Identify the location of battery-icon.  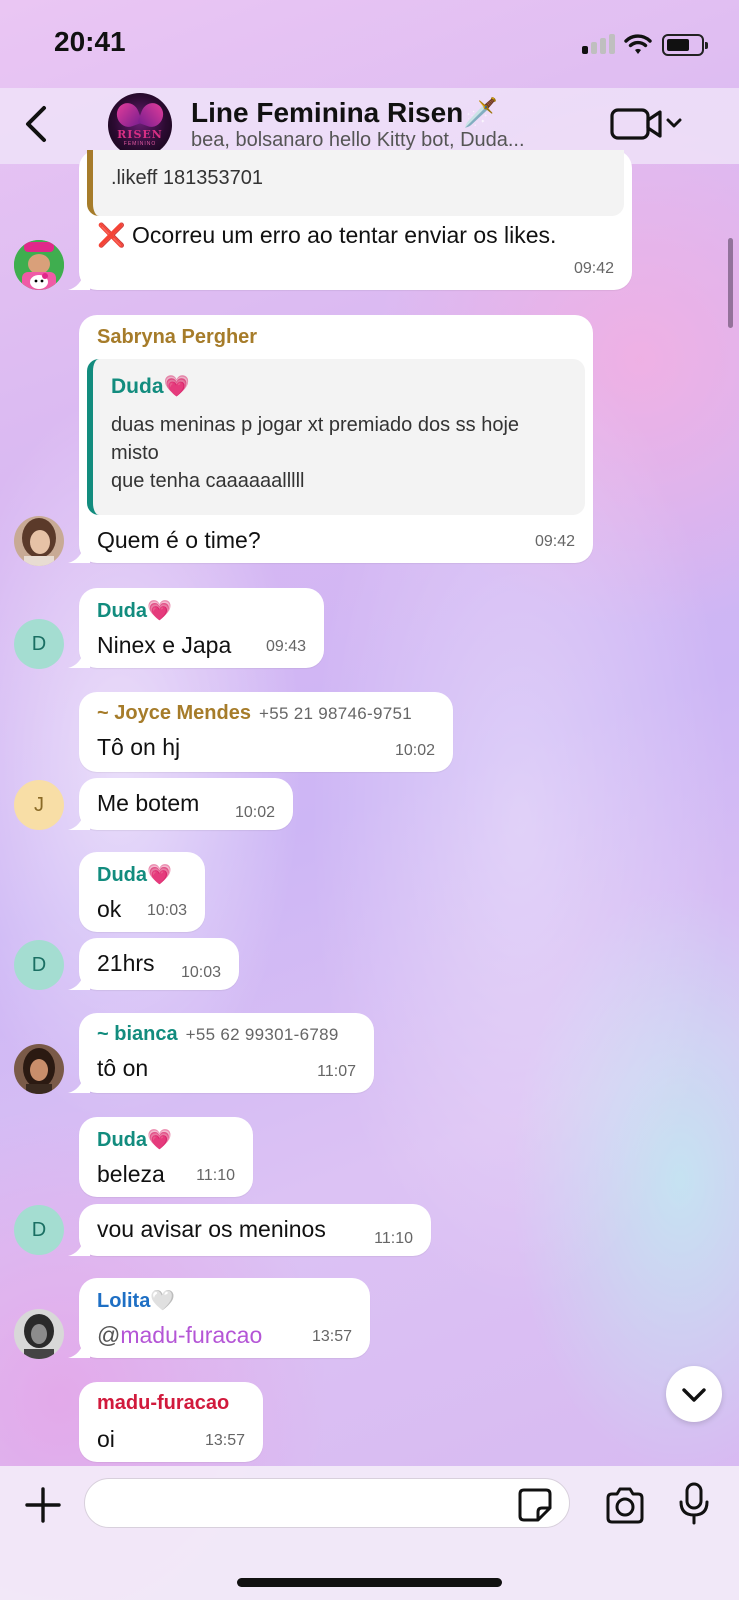
(685, 45).